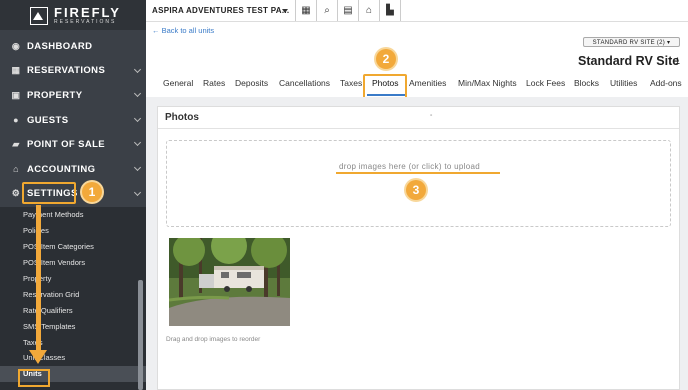 This screenshot has height=390, width=688. What do you see at coordinates (16, 70) in the screenshot?
I see `calendar-icon: ▦` at bounding box center [16, 70].